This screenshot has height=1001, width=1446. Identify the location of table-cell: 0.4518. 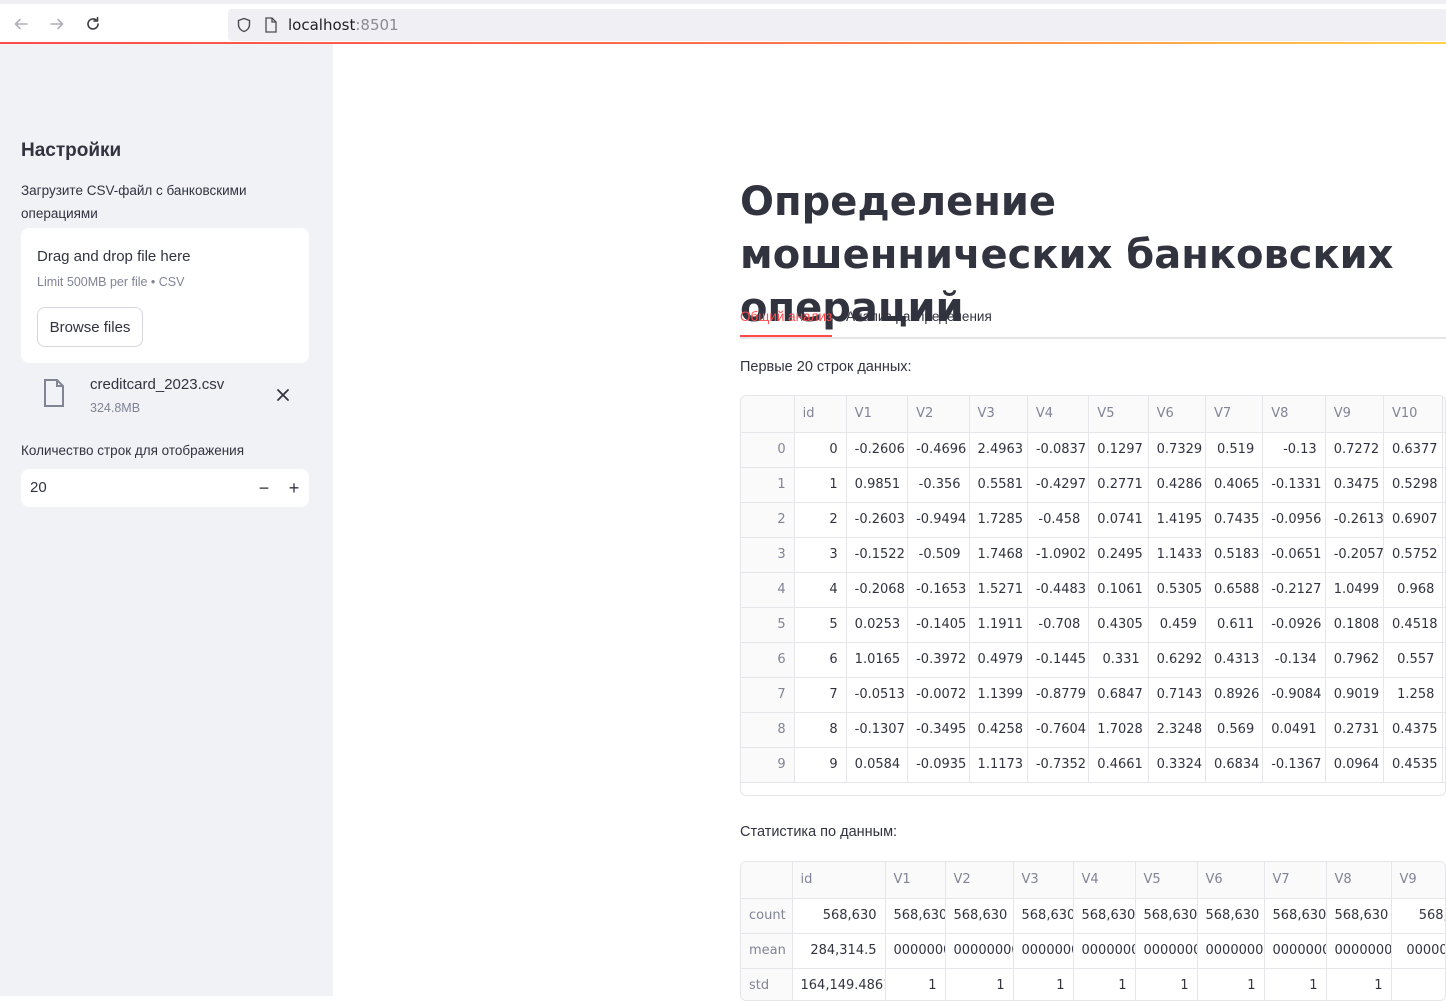
(1413, 625).